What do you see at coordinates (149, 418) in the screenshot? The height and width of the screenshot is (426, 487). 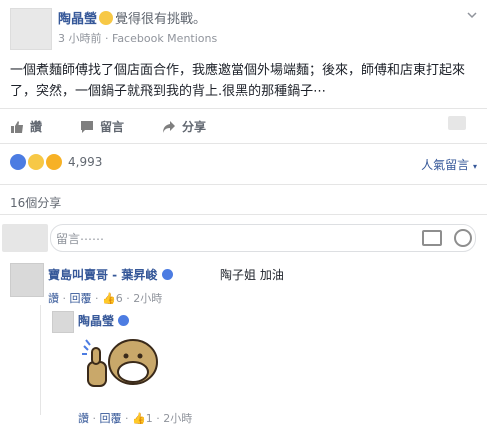 I see `reply-like-count: 1` at bounding box center [149, 418].